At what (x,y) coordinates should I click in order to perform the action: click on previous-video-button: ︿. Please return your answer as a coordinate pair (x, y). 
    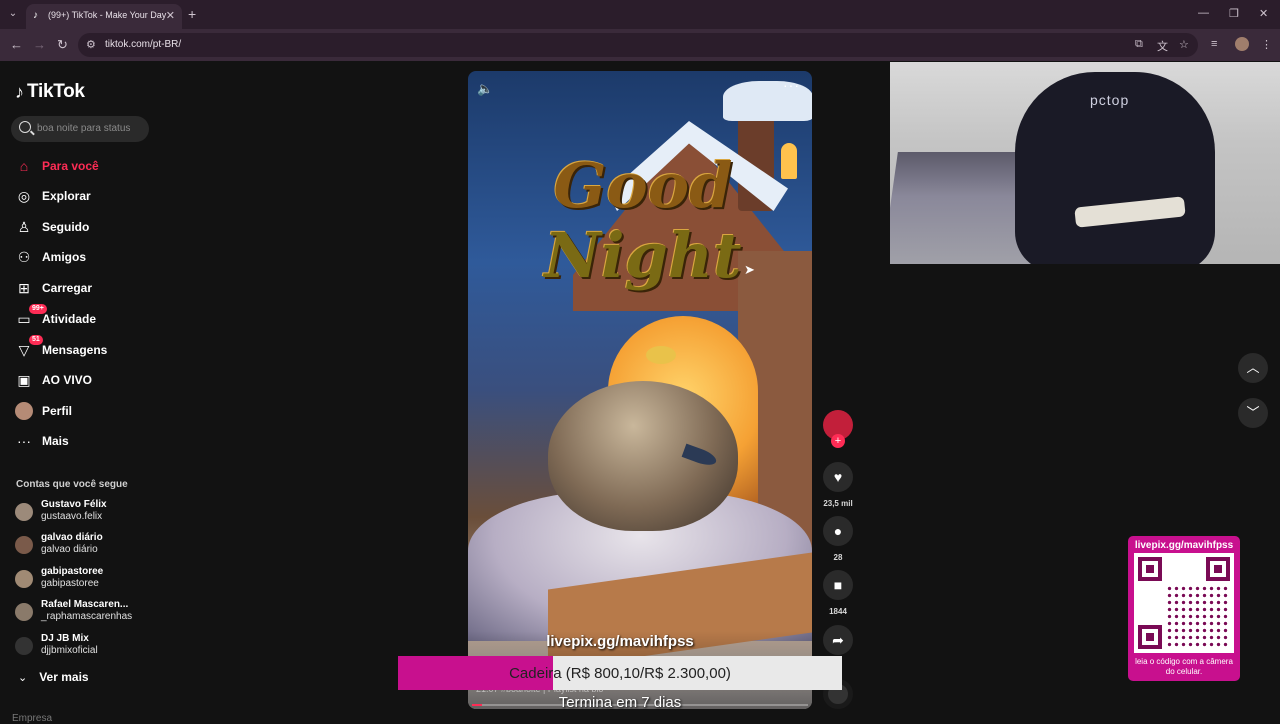
    Looking at the image, I should click on (1253, 368).